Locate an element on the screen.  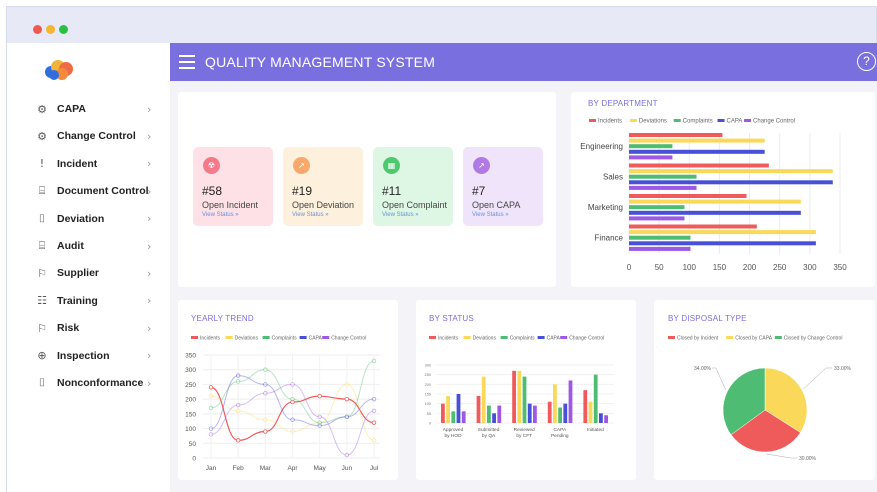
sidebar-item-label: CAPA is located at coordinates (71, 109).